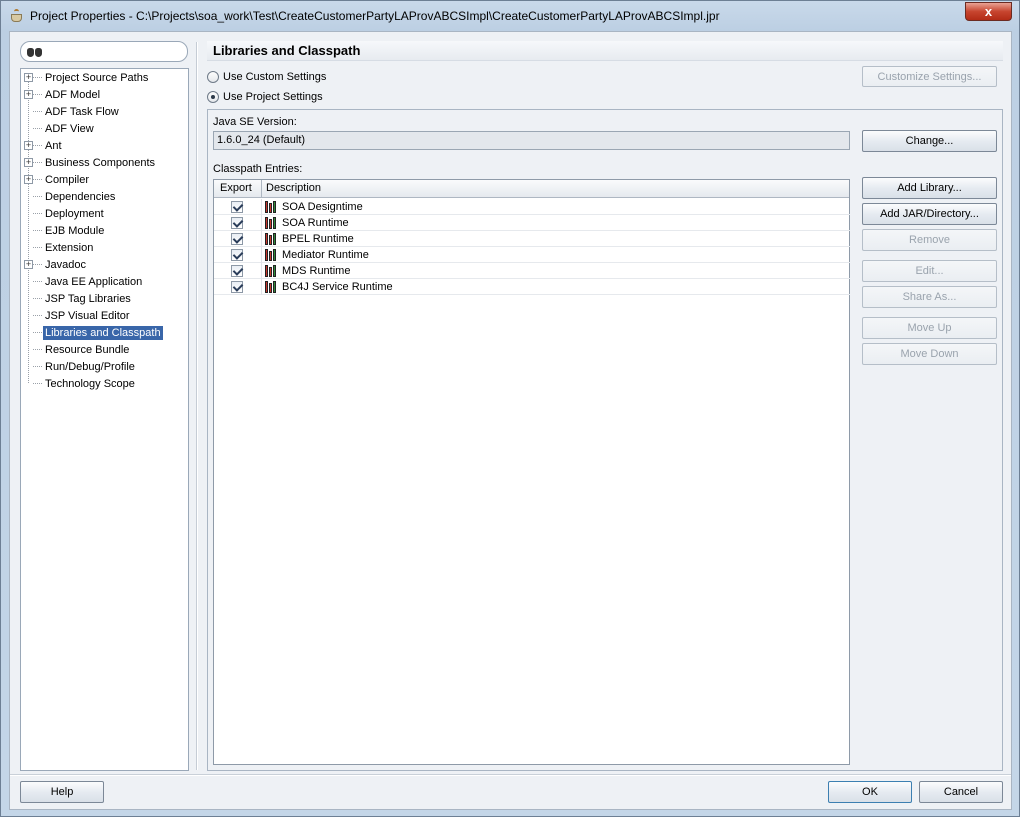  I want to click on tree-item: Technology Scope, so click(104, 383).